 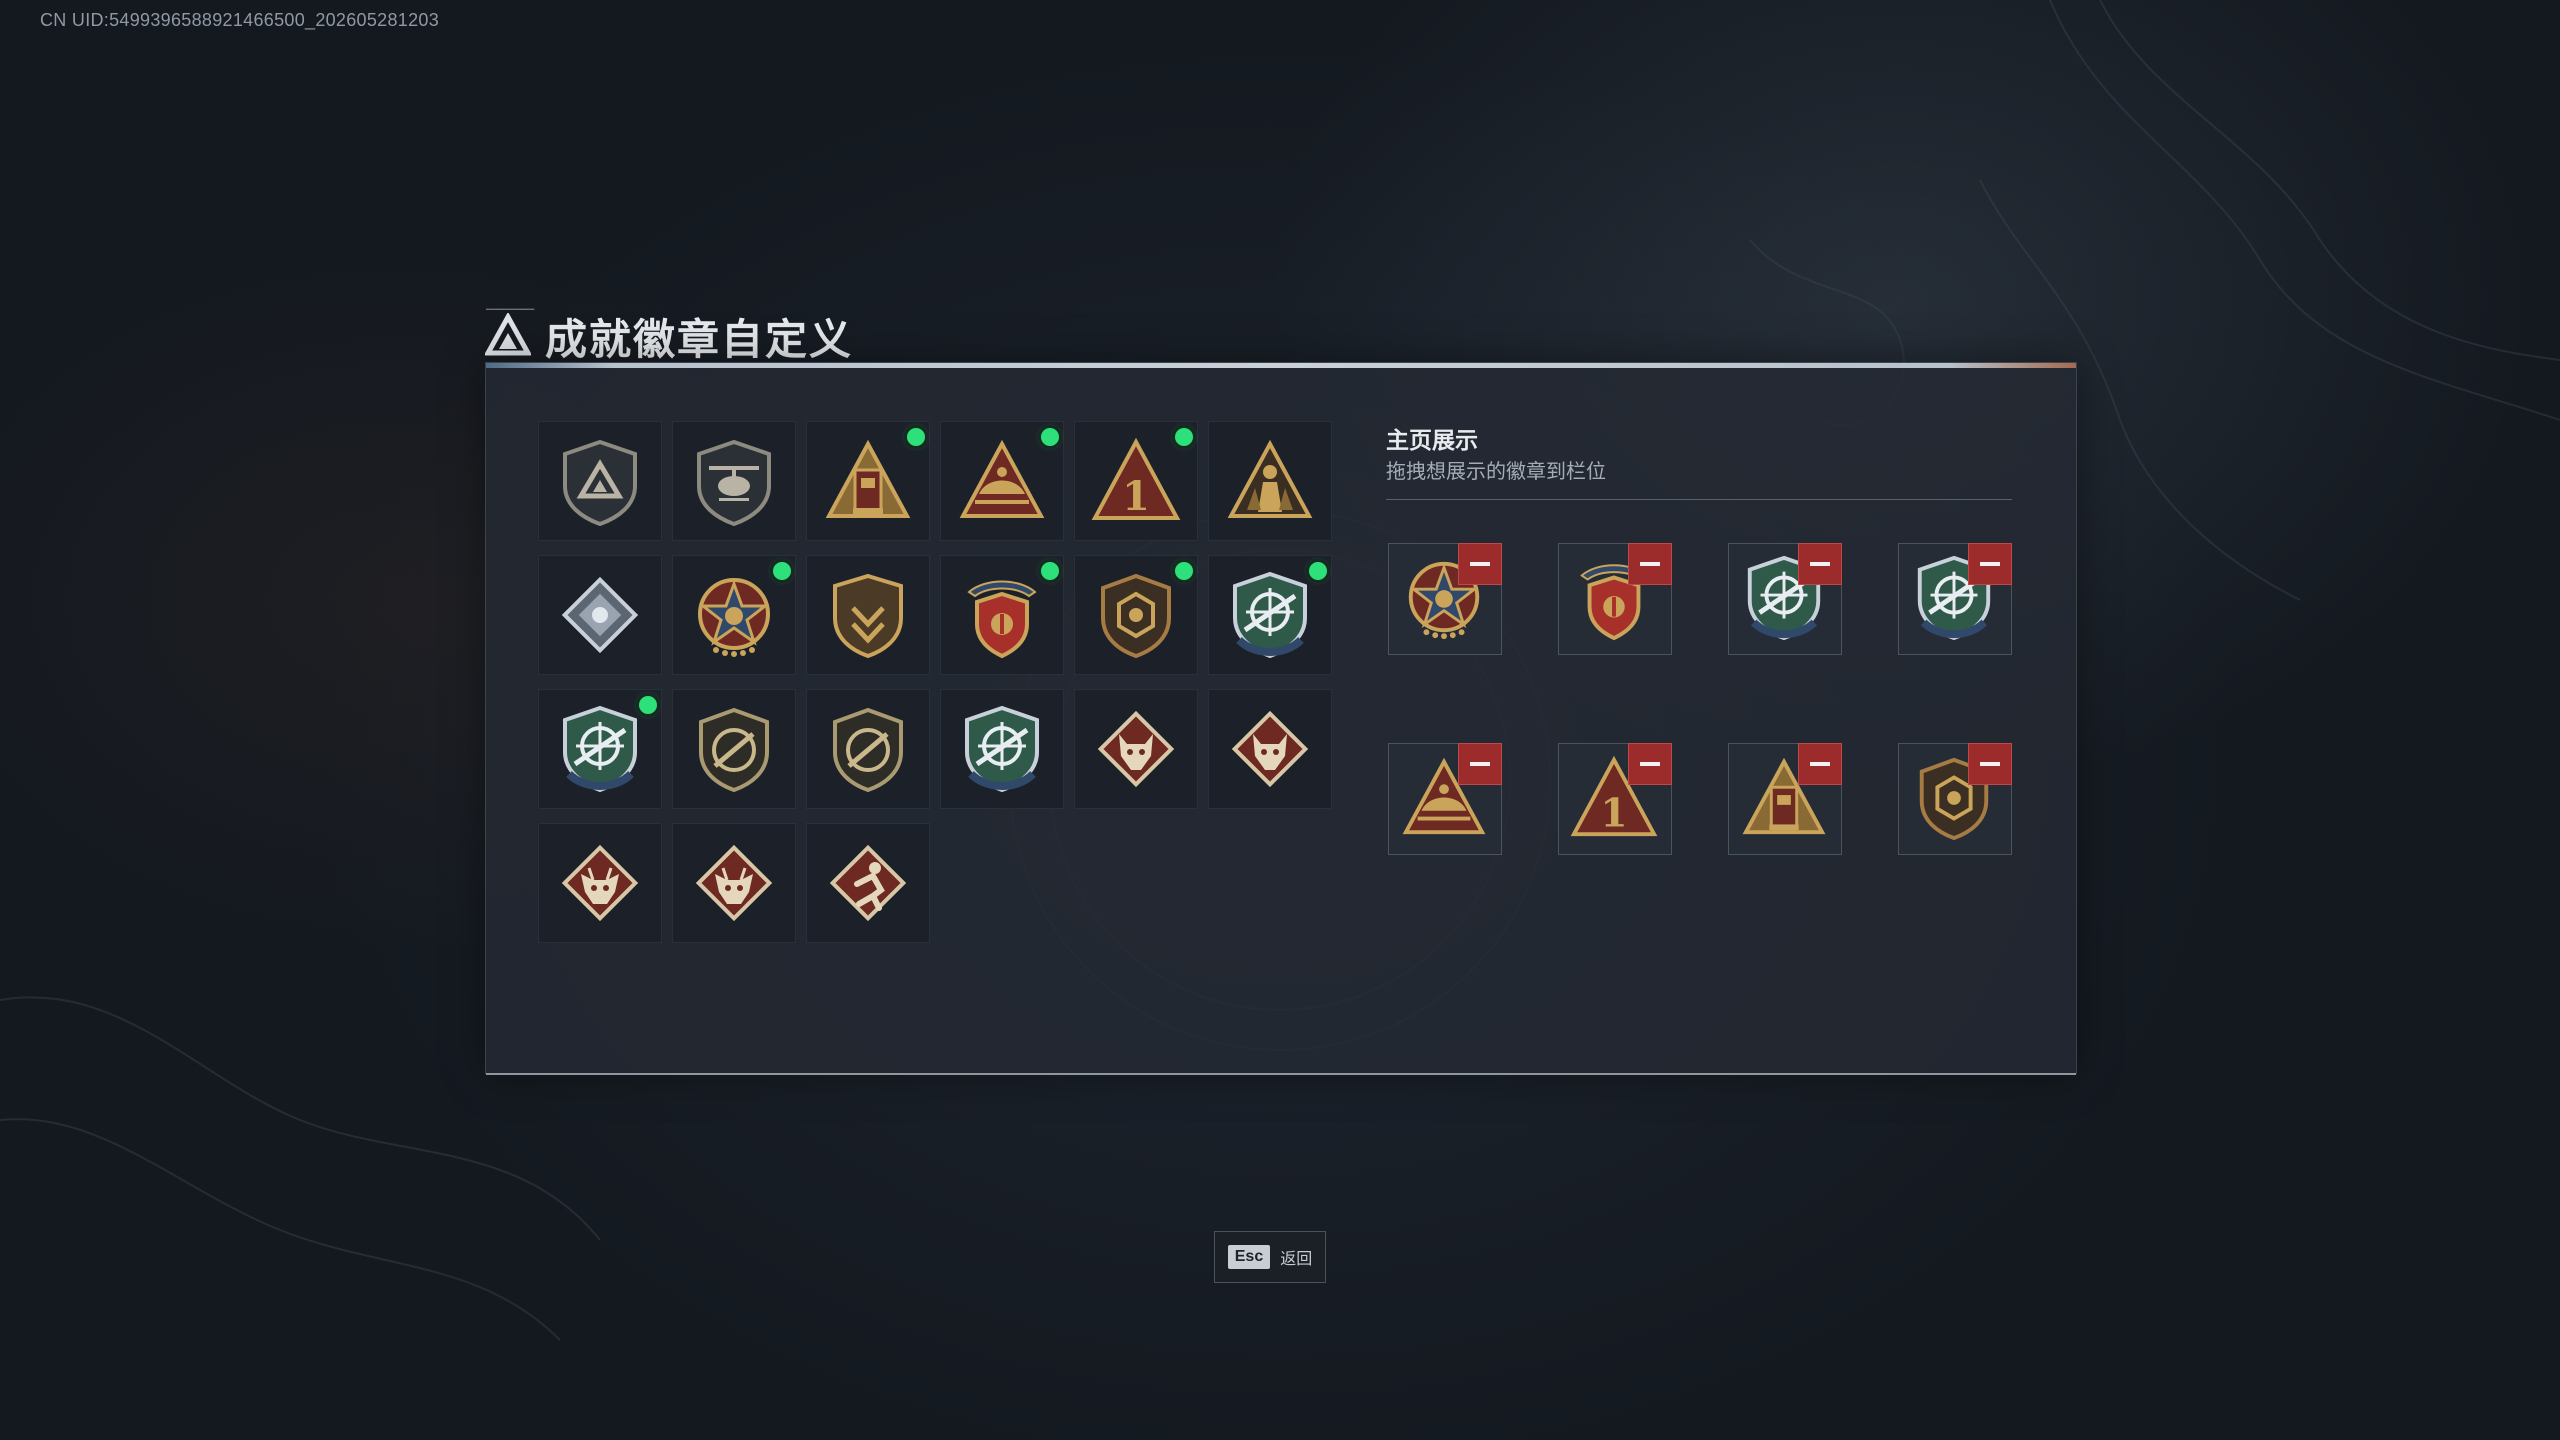 I want to click on back-button: Esc 返回, so click(x=1270, y=1257).